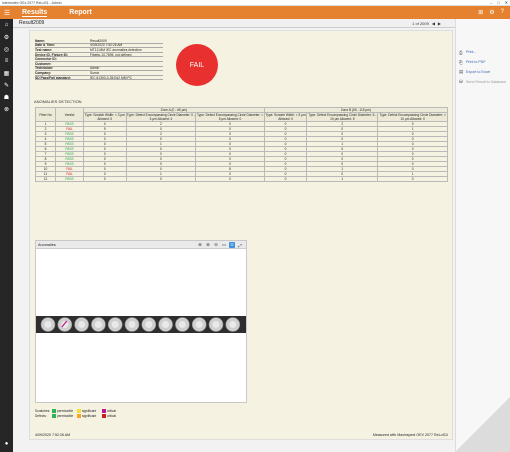 This screenshot has width=510, height=452. What do you see at coordinates (420, 23) in the screenshot?
I see `page-indicator: 1 of 2009` at bounding box center [420, 23].